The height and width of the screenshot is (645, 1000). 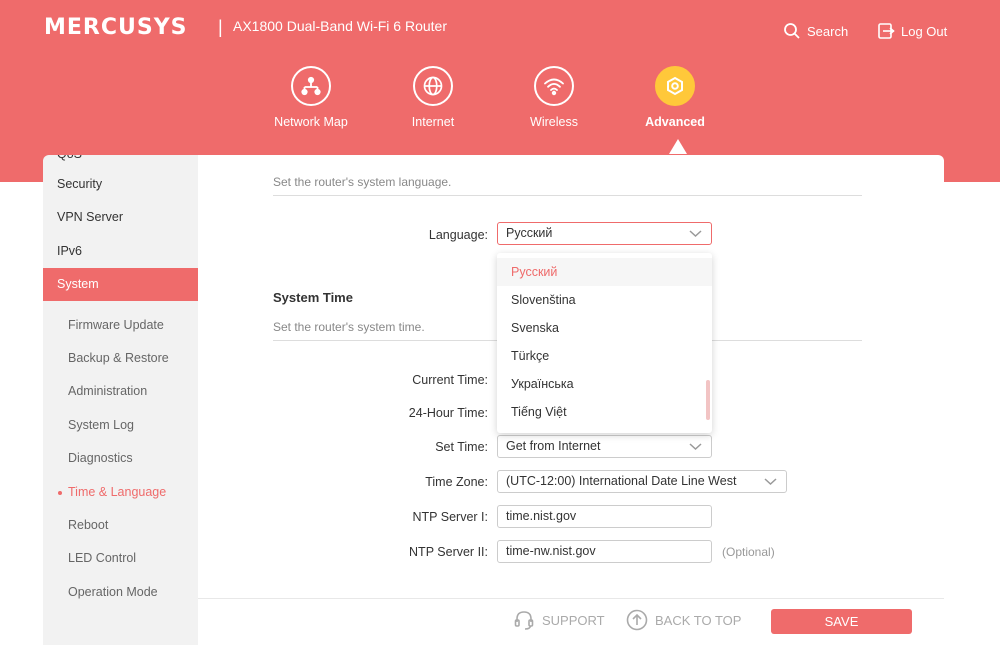 What do you see at coordinates (120, 325) in the screenshot?
I see `sidebar-sub-firmware-update: Firmware Update` at bounding box center [120, 325].